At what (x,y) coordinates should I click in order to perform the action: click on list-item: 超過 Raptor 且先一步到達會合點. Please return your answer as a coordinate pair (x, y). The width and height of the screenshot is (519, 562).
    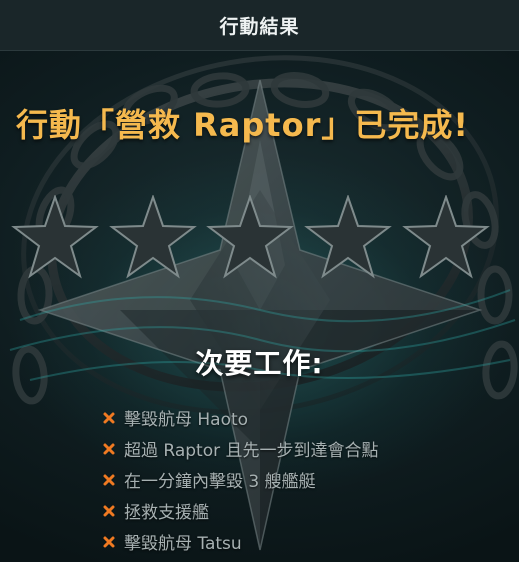
    Looking at the image, I should click on (240, 448).